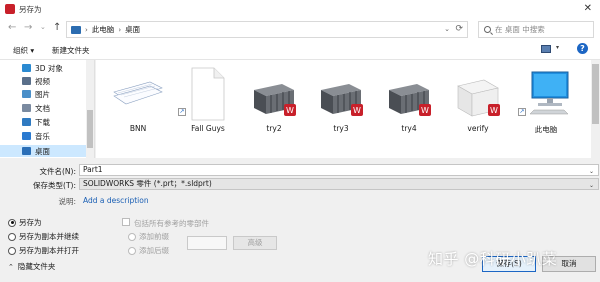 This screenshot has width=600, height=282. I want to click on radio-save-copy-continue: 另存为副本并继续, so click(43, 236).